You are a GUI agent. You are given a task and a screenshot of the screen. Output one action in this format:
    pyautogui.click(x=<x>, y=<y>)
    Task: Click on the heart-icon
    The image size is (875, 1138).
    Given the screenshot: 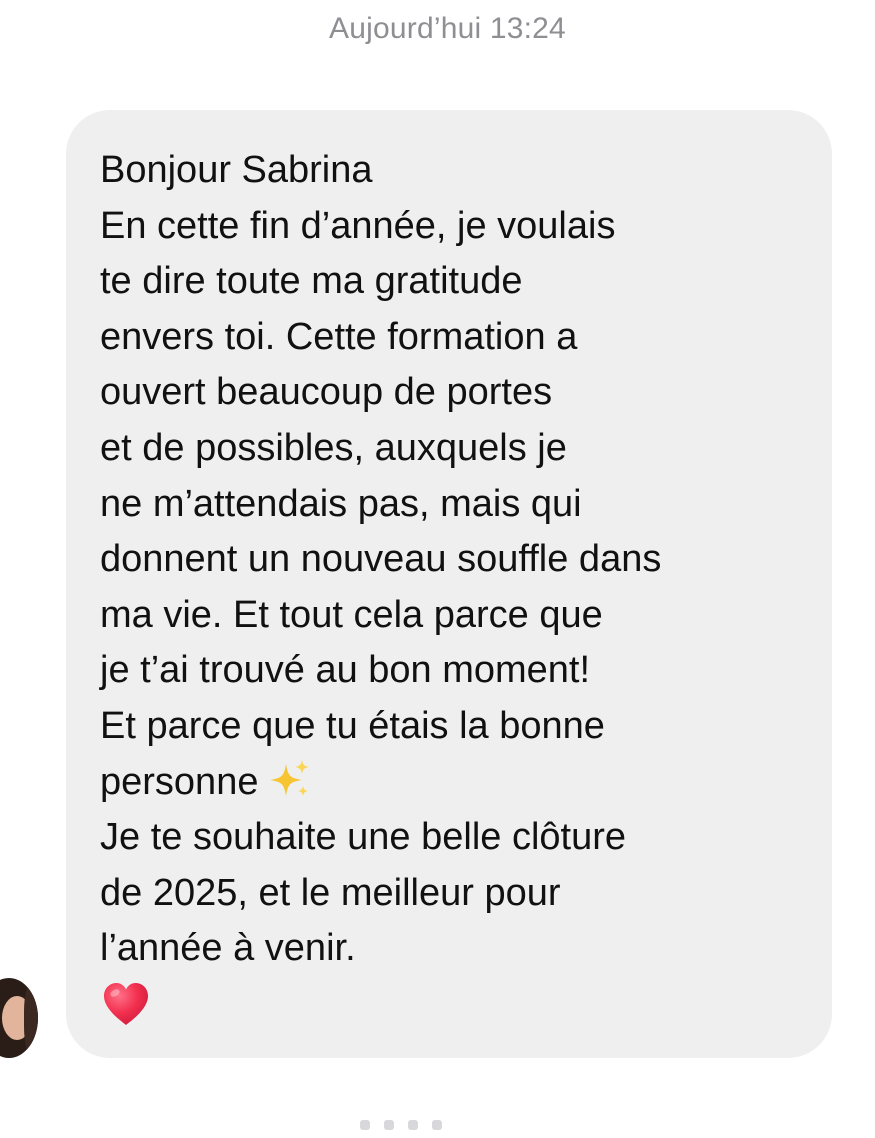 What is the action you would take?
    pyautogui.click(x=126, y=1003)
    